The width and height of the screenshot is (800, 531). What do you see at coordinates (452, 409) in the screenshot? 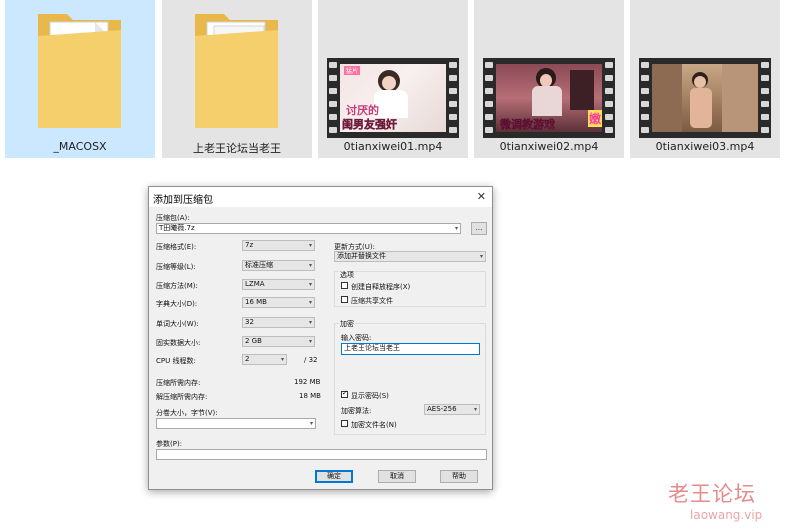
I see `algo-select: AES-256 ▾` at bounding box center [452, 409].